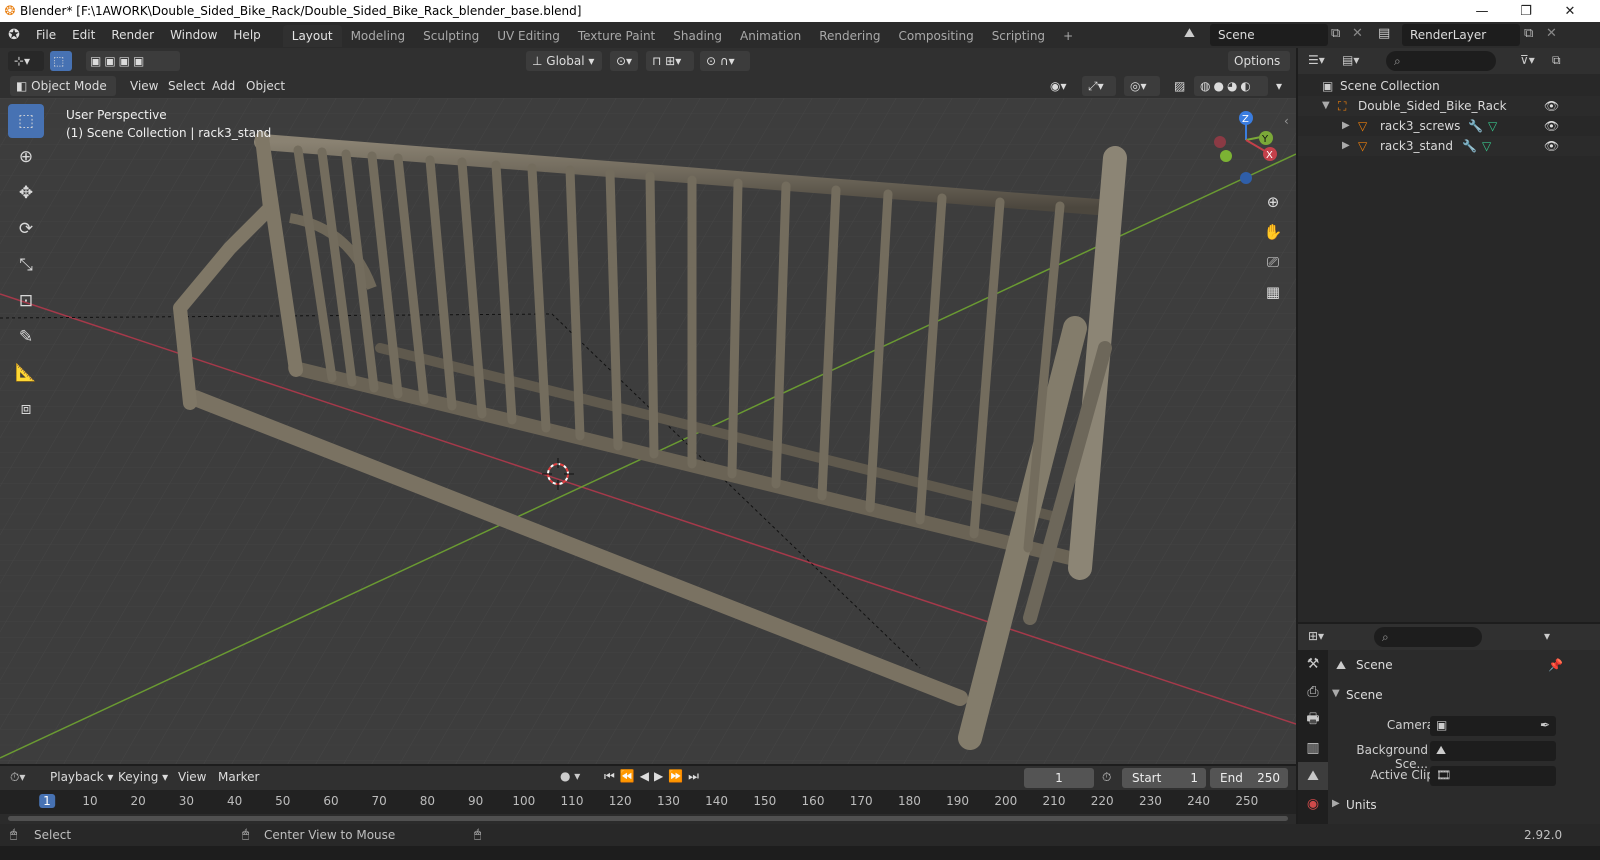 The height and width of the screenshot is (860, 1600). I want to click on options-dropdown: Options ▾, so click(1259, 69).